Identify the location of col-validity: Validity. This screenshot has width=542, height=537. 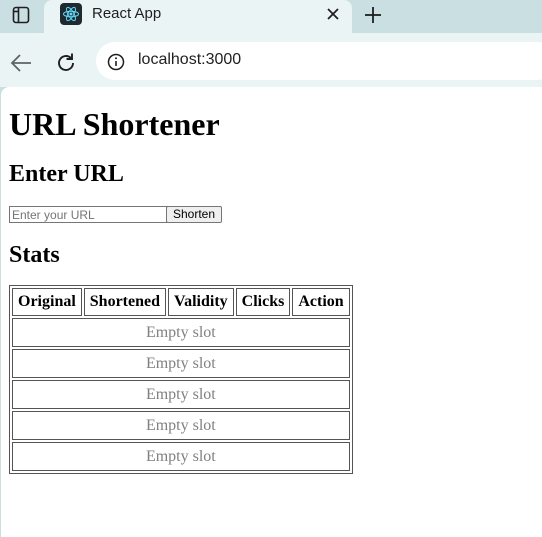
(201, 302).